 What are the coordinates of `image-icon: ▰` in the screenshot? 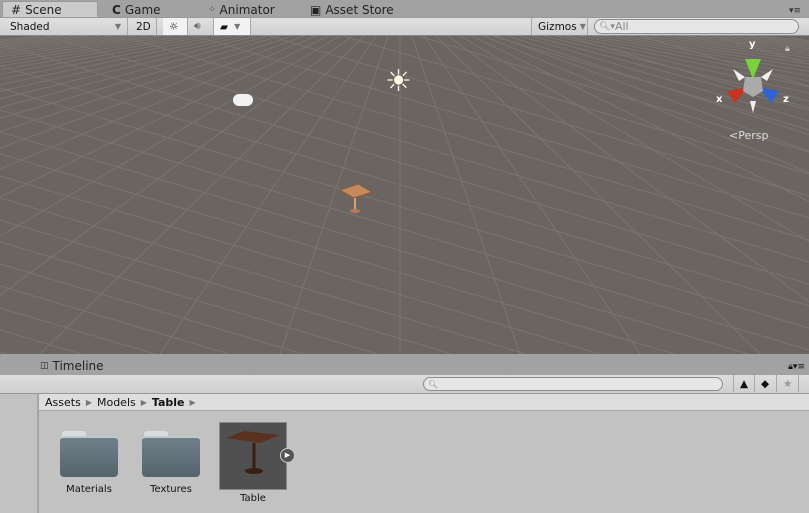 It's located at (224, 26).